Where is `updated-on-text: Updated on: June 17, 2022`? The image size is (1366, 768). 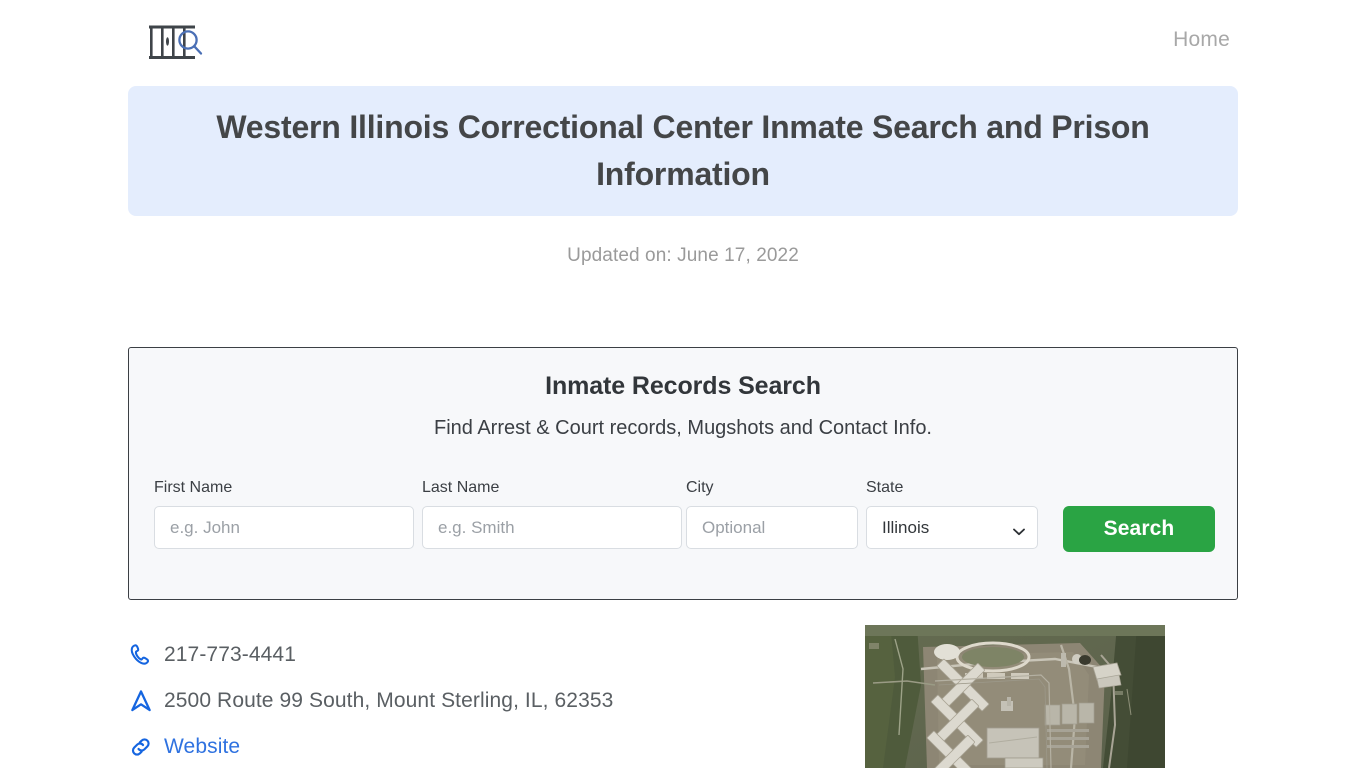 updated-on-text: Updated on: June 17, 2022 is located at coordinates (683, 255).